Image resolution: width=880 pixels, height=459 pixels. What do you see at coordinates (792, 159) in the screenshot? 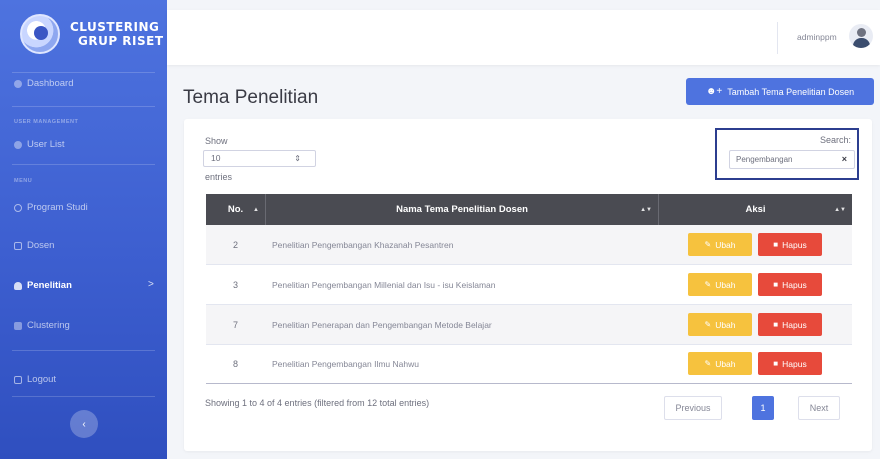
I see `search-input: Pengembangan ×` at bounding box center [792, 159].